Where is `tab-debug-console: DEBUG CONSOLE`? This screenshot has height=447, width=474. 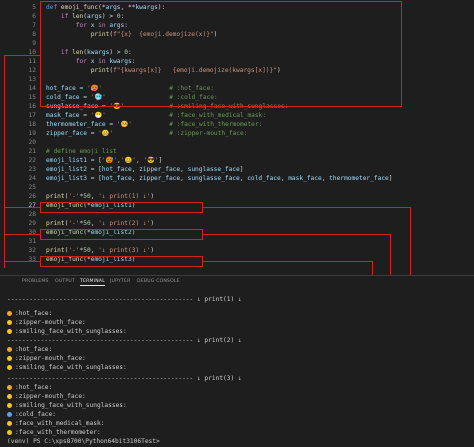 tab-debug-console: DEBUG CONSOLE is located at coordinates (158, 281).